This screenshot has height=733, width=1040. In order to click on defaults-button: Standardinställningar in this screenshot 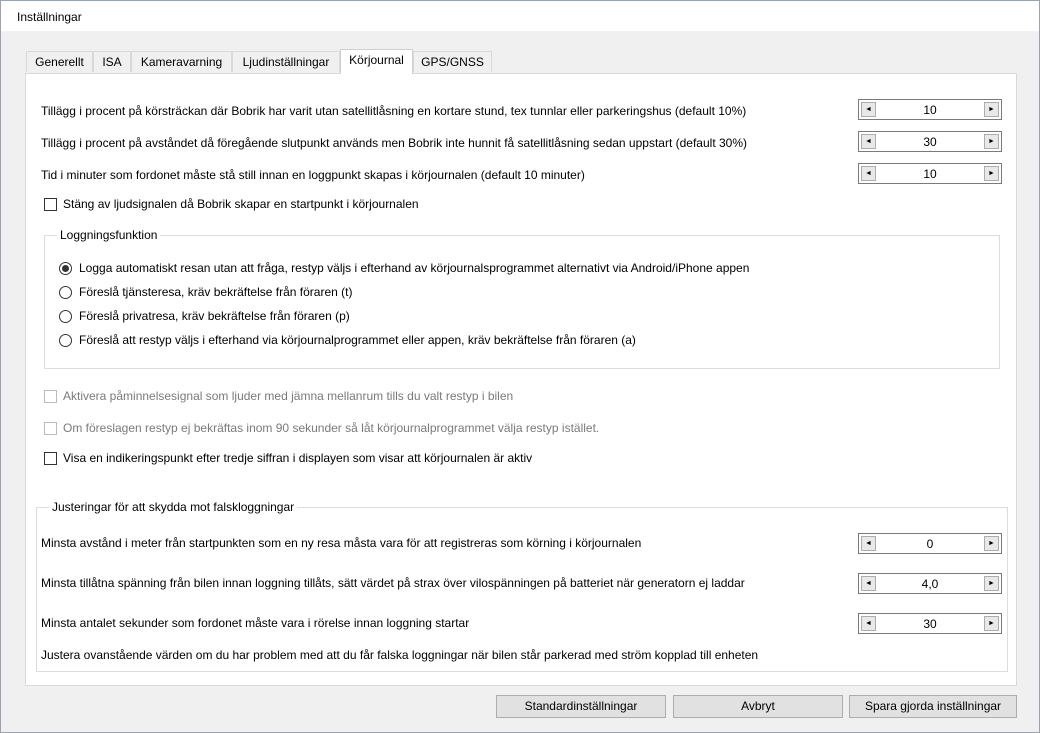, I will do `click(581, 706)`.